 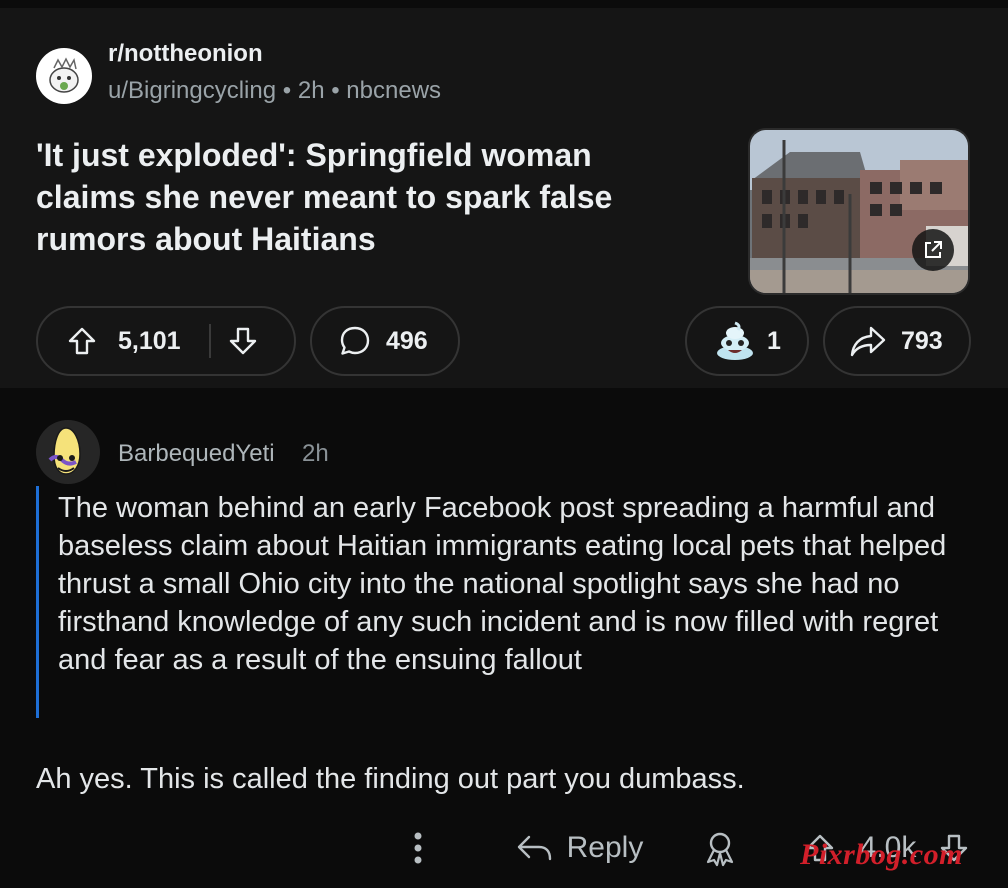 What do you see at coordinates (68, 452) in the screenshot?
I see `commenter-avatar` at bounding box center [68, 452].